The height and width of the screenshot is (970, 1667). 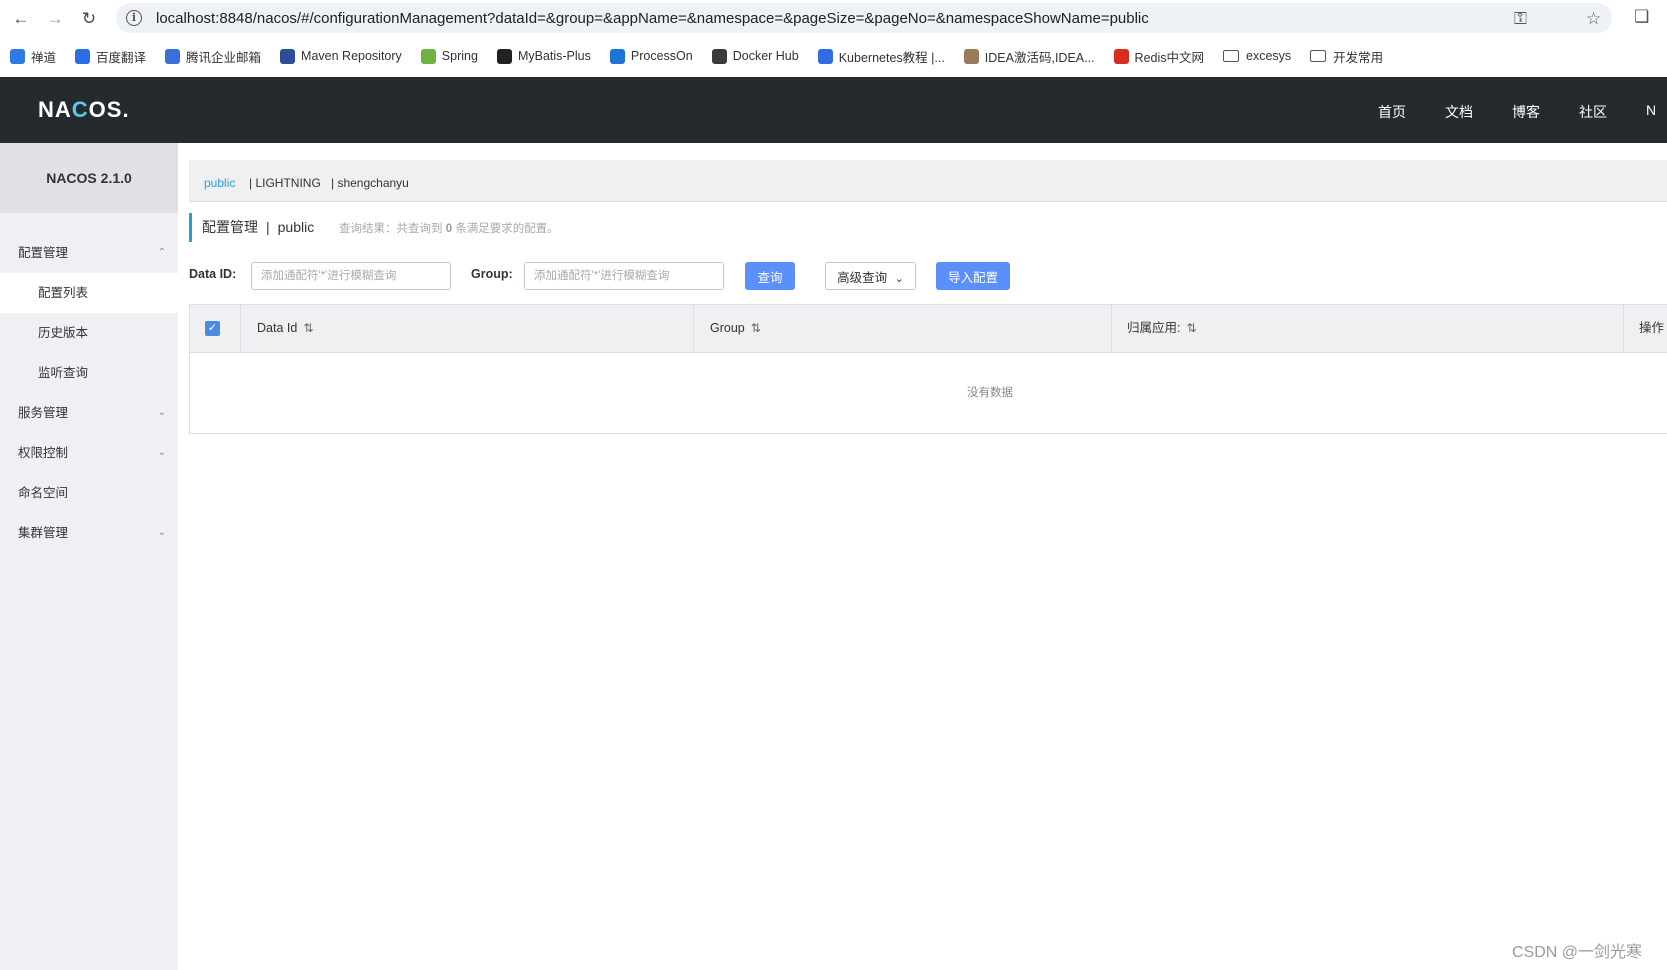 What do you see at coordinates (21, 19) in the screenshot?
I see `back-arrow-icon: ←` at bounding box center [21, 19].